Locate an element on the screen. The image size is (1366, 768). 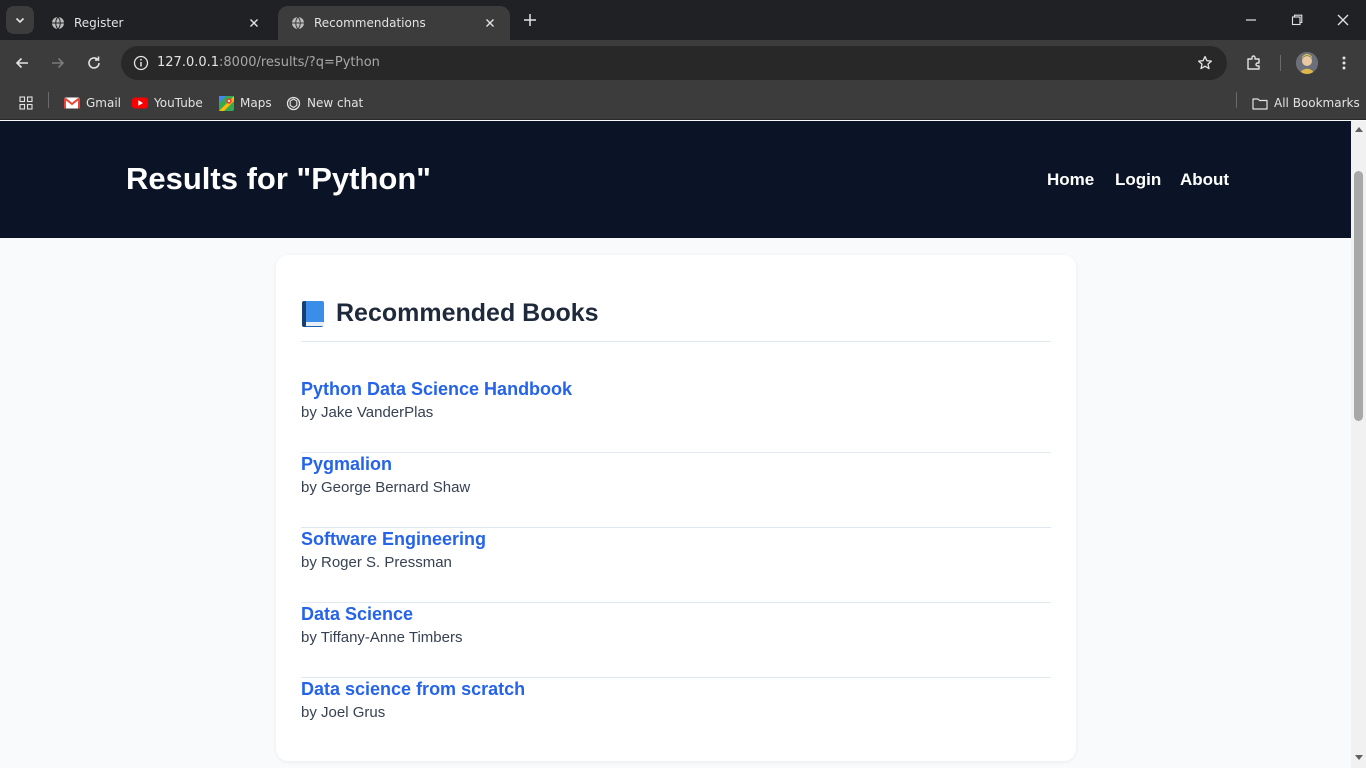
restore-button is located at coordinates (1297, 20).